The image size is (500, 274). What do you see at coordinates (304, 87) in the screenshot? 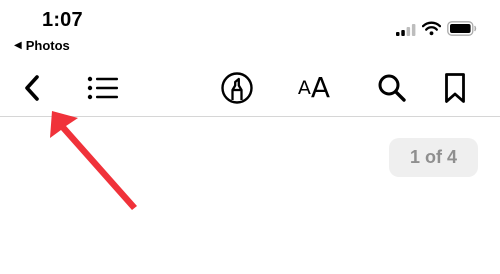
I see `text-size-small-a: A` at bounding box center [304, 87].